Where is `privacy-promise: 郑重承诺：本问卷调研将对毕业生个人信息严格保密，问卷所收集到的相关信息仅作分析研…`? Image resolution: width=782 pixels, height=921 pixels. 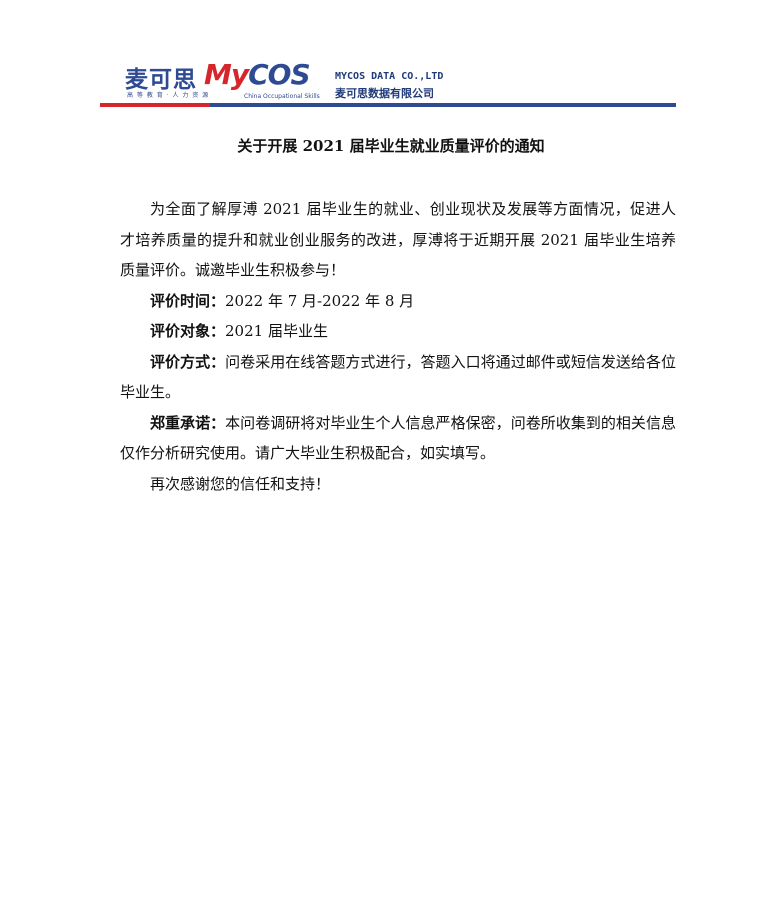
privacy-promise: 郑重承诺：本问卷调研将对毕业生个人信息严格保密，问卷所收集到的相关信息仅作分析研… is located at coordinates (398, 438).